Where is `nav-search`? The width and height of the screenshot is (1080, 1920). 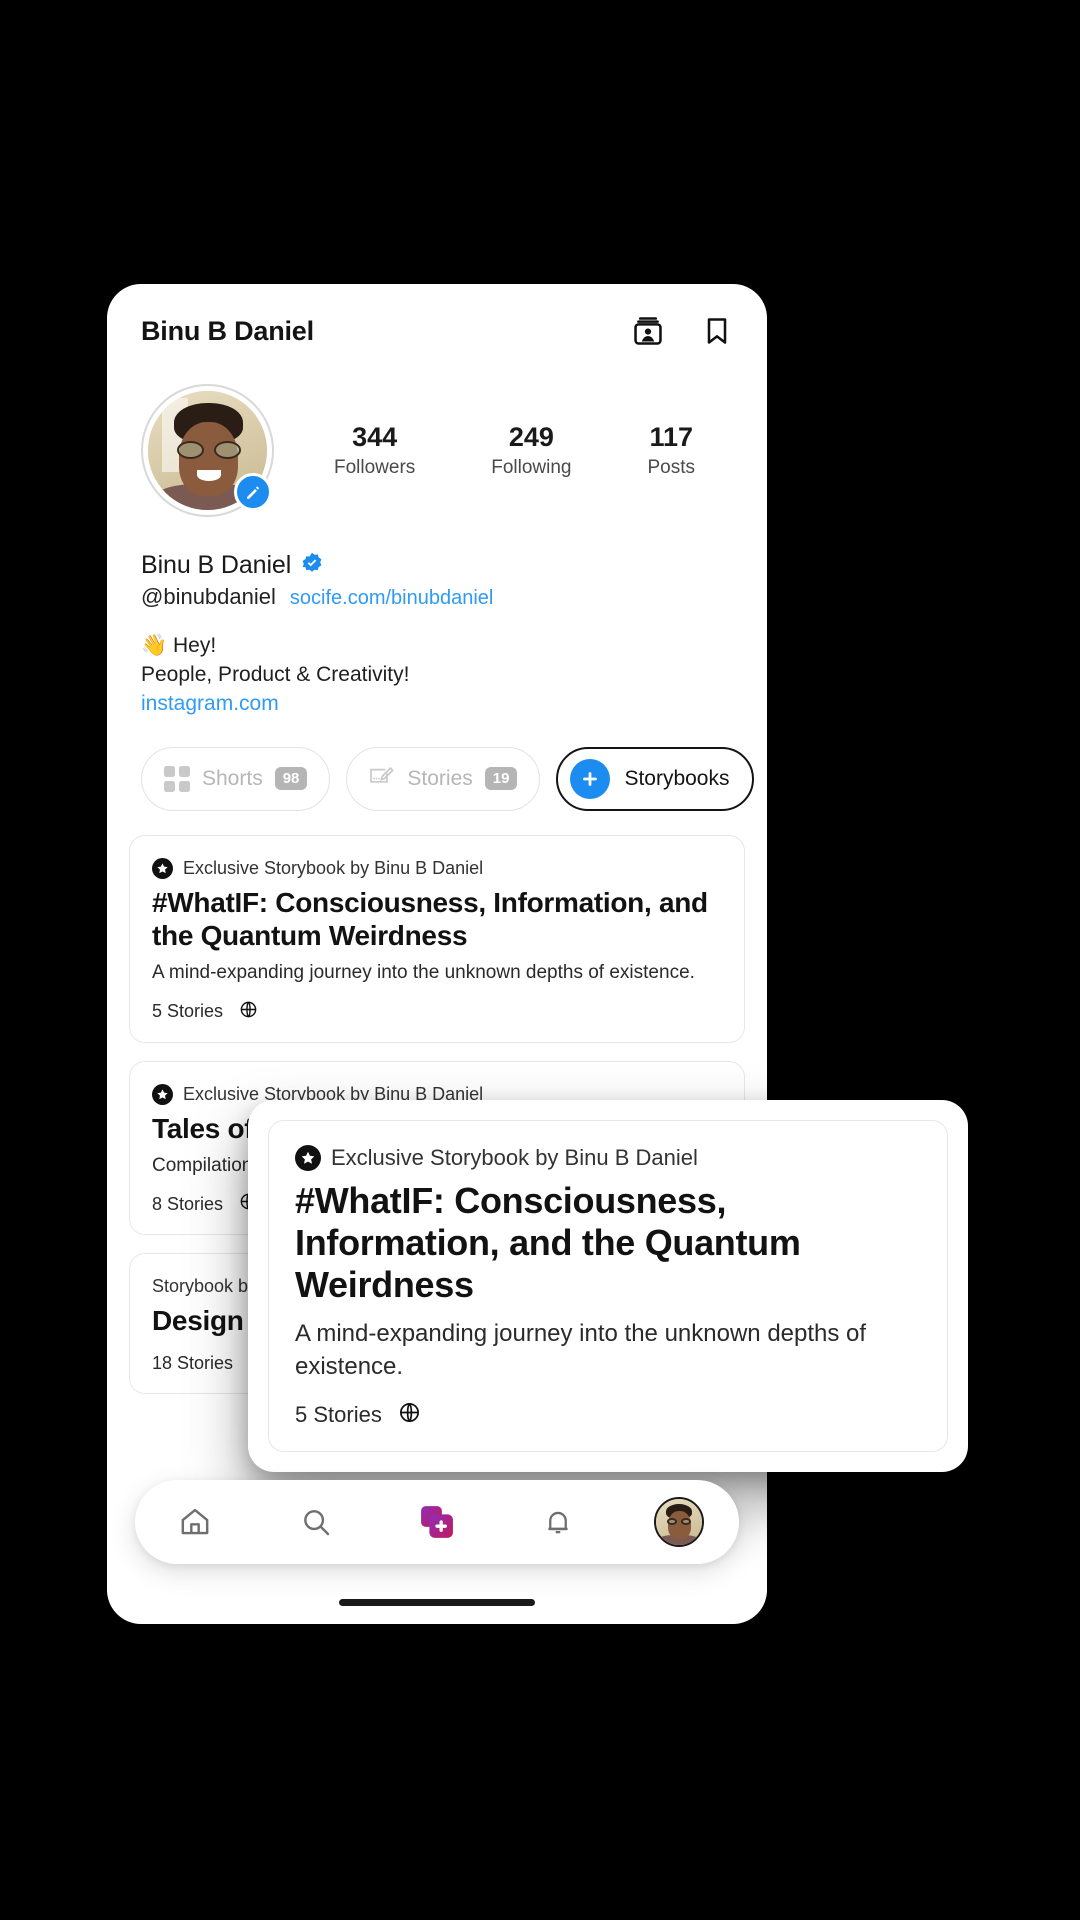 nav-search is located at coordinates (316, 1522).